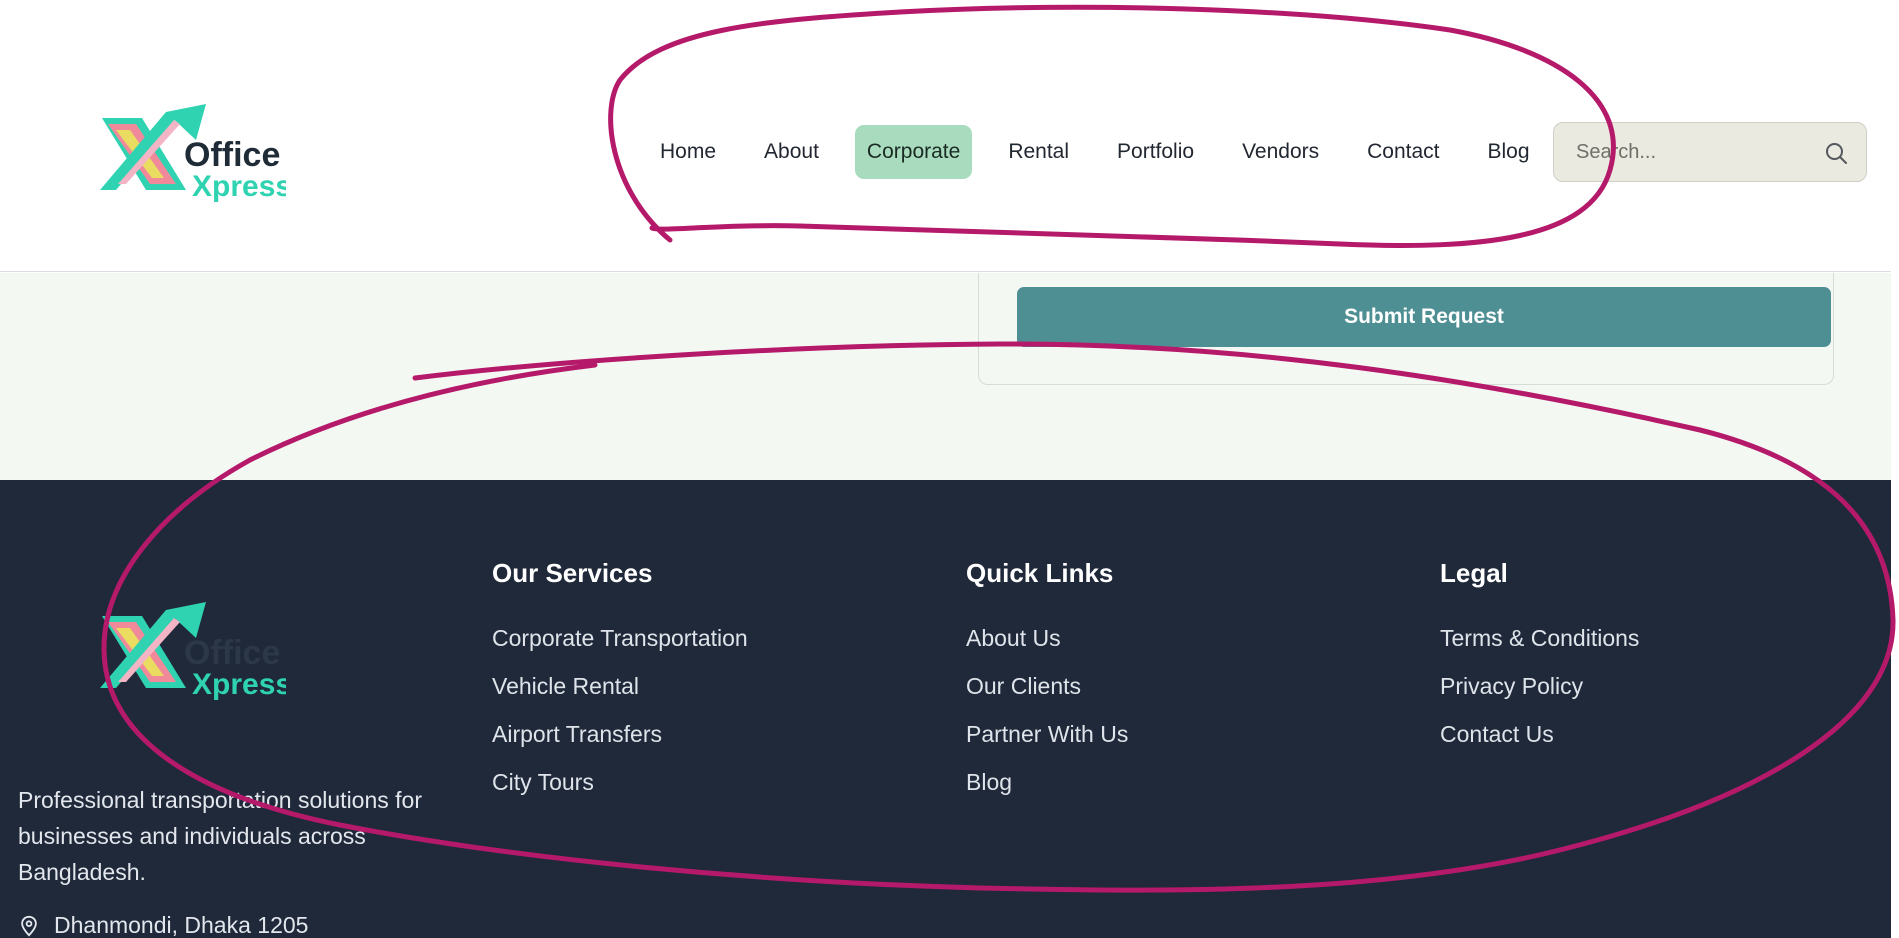  Describe the element at coordinates (913, 152) in the screenshot. I see `nav-corporate: Corporate` at that location.